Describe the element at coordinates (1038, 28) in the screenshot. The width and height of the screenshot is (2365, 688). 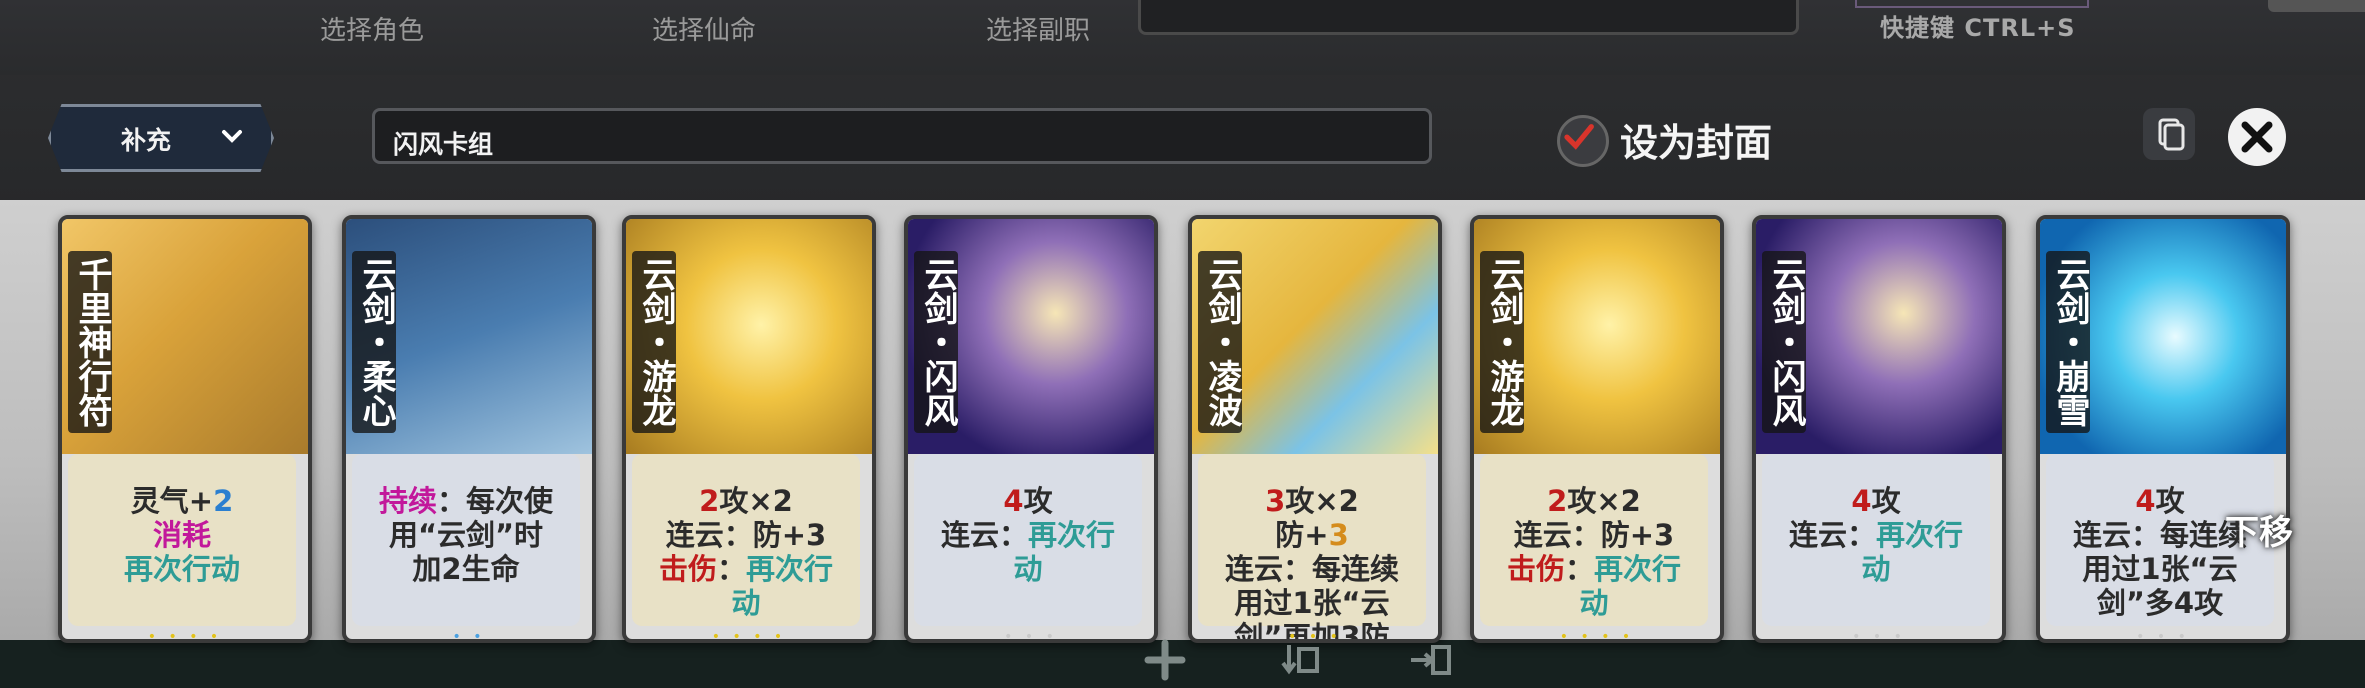
I see `tab-select-side-job: 选择副职` at that location.